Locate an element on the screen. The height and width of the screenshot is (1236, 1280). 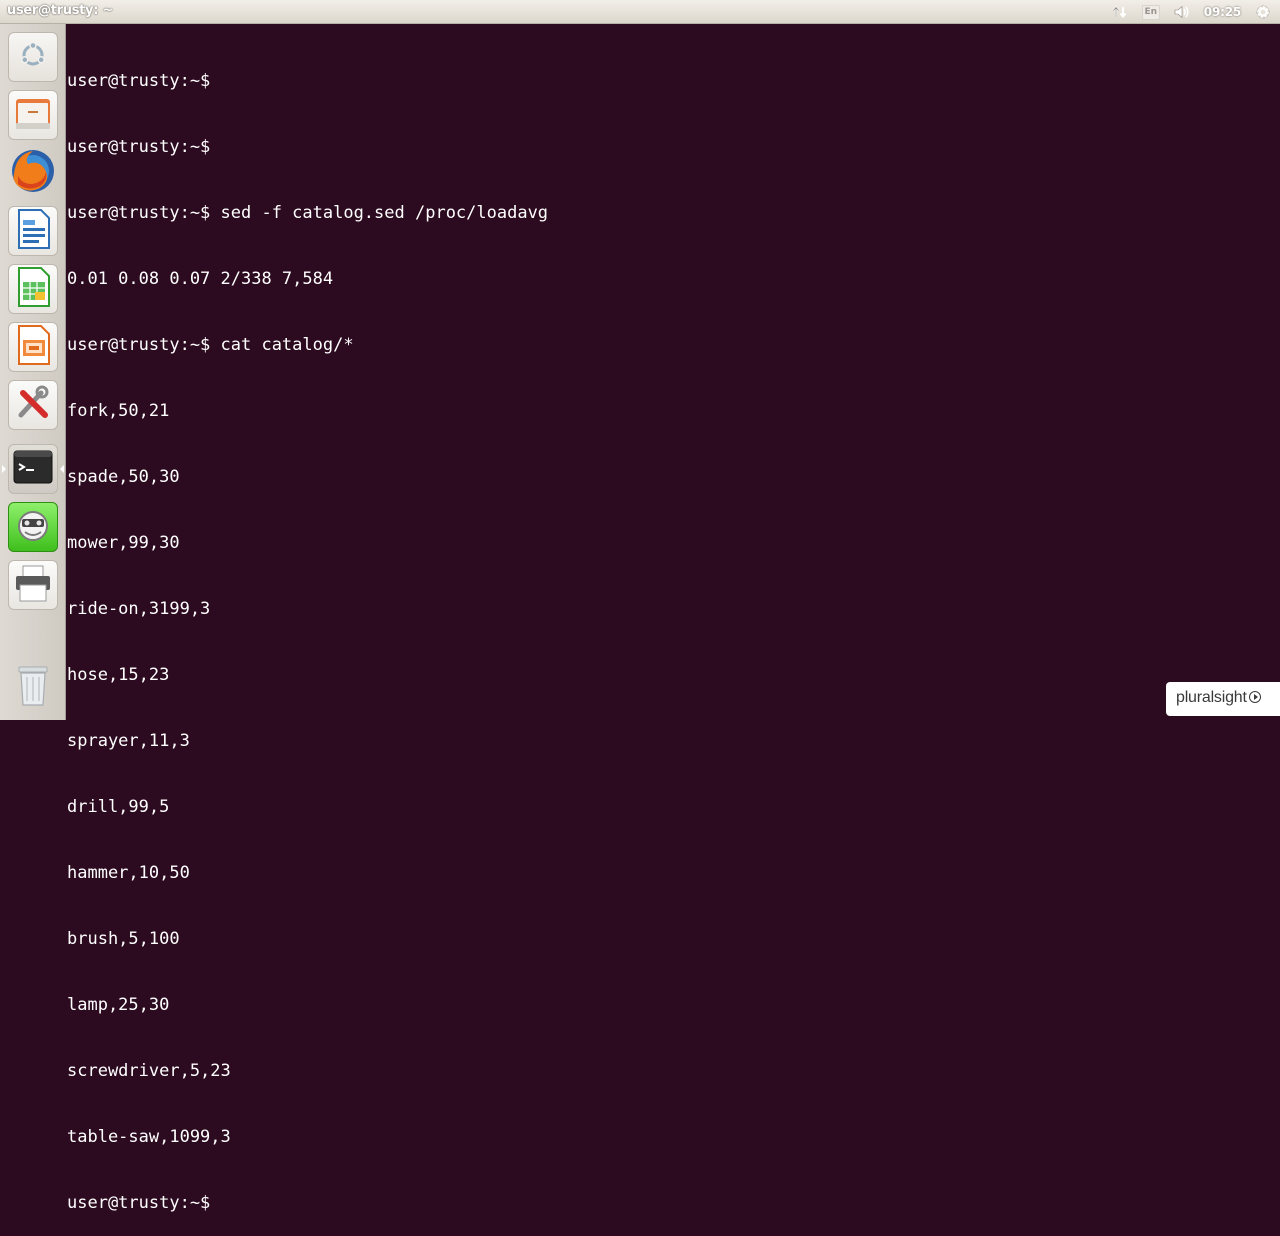
ubuntu-logo-icon is located at coordinates (33, 57).